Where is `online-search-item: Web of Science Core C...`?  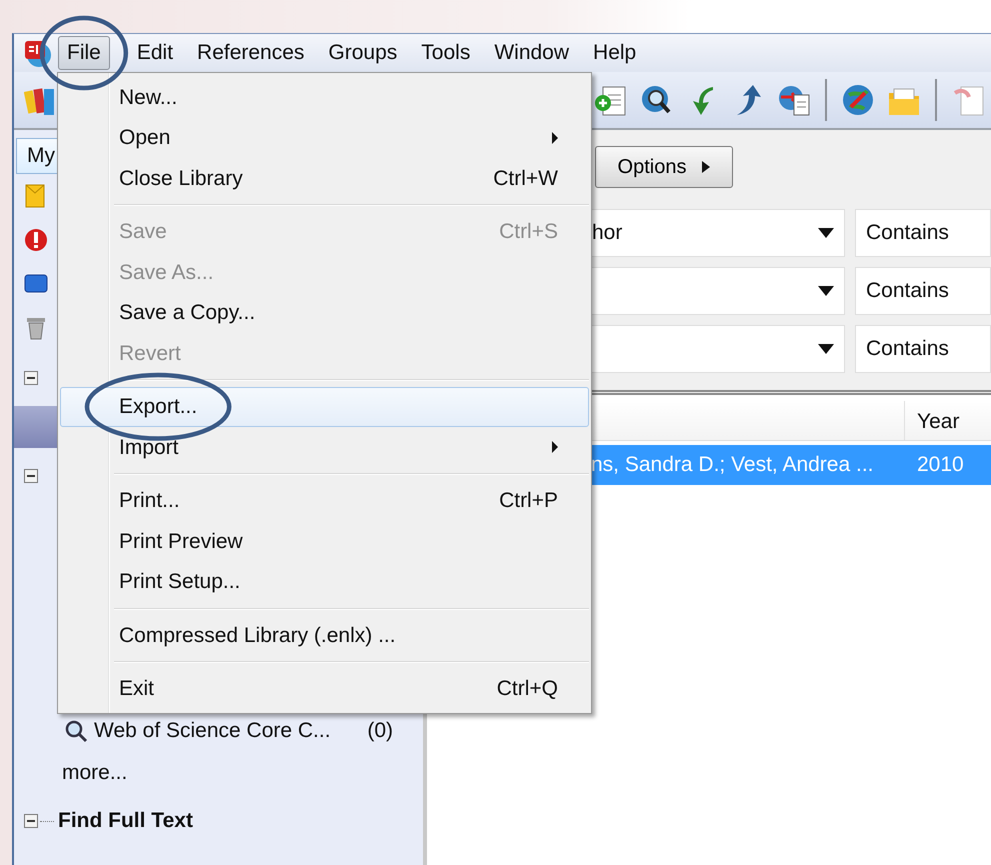
online-search-item: Web of Science Core C... is located at coordinates (212, 731).